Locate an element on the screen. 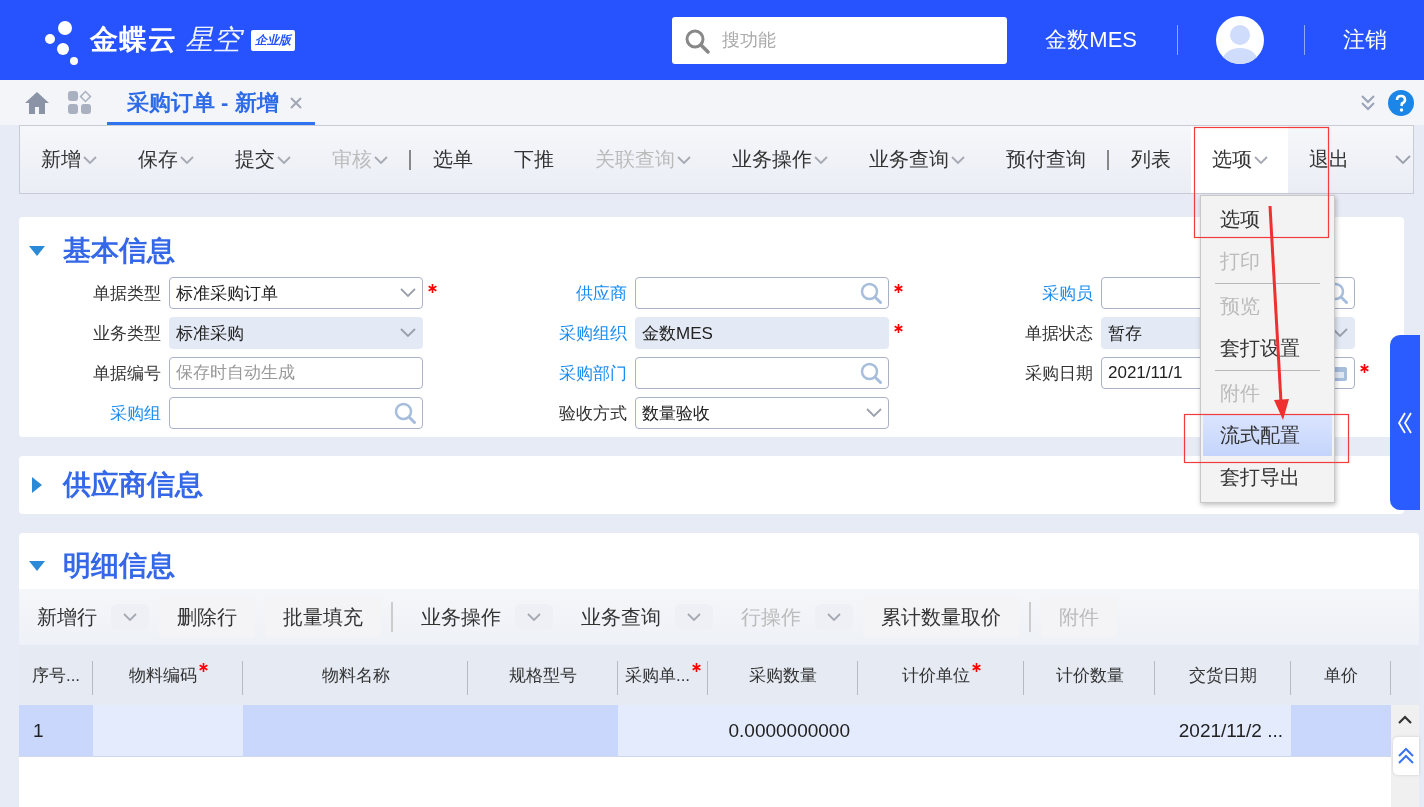  field-label: 单据状态 is located at coordinates (1058, 333).